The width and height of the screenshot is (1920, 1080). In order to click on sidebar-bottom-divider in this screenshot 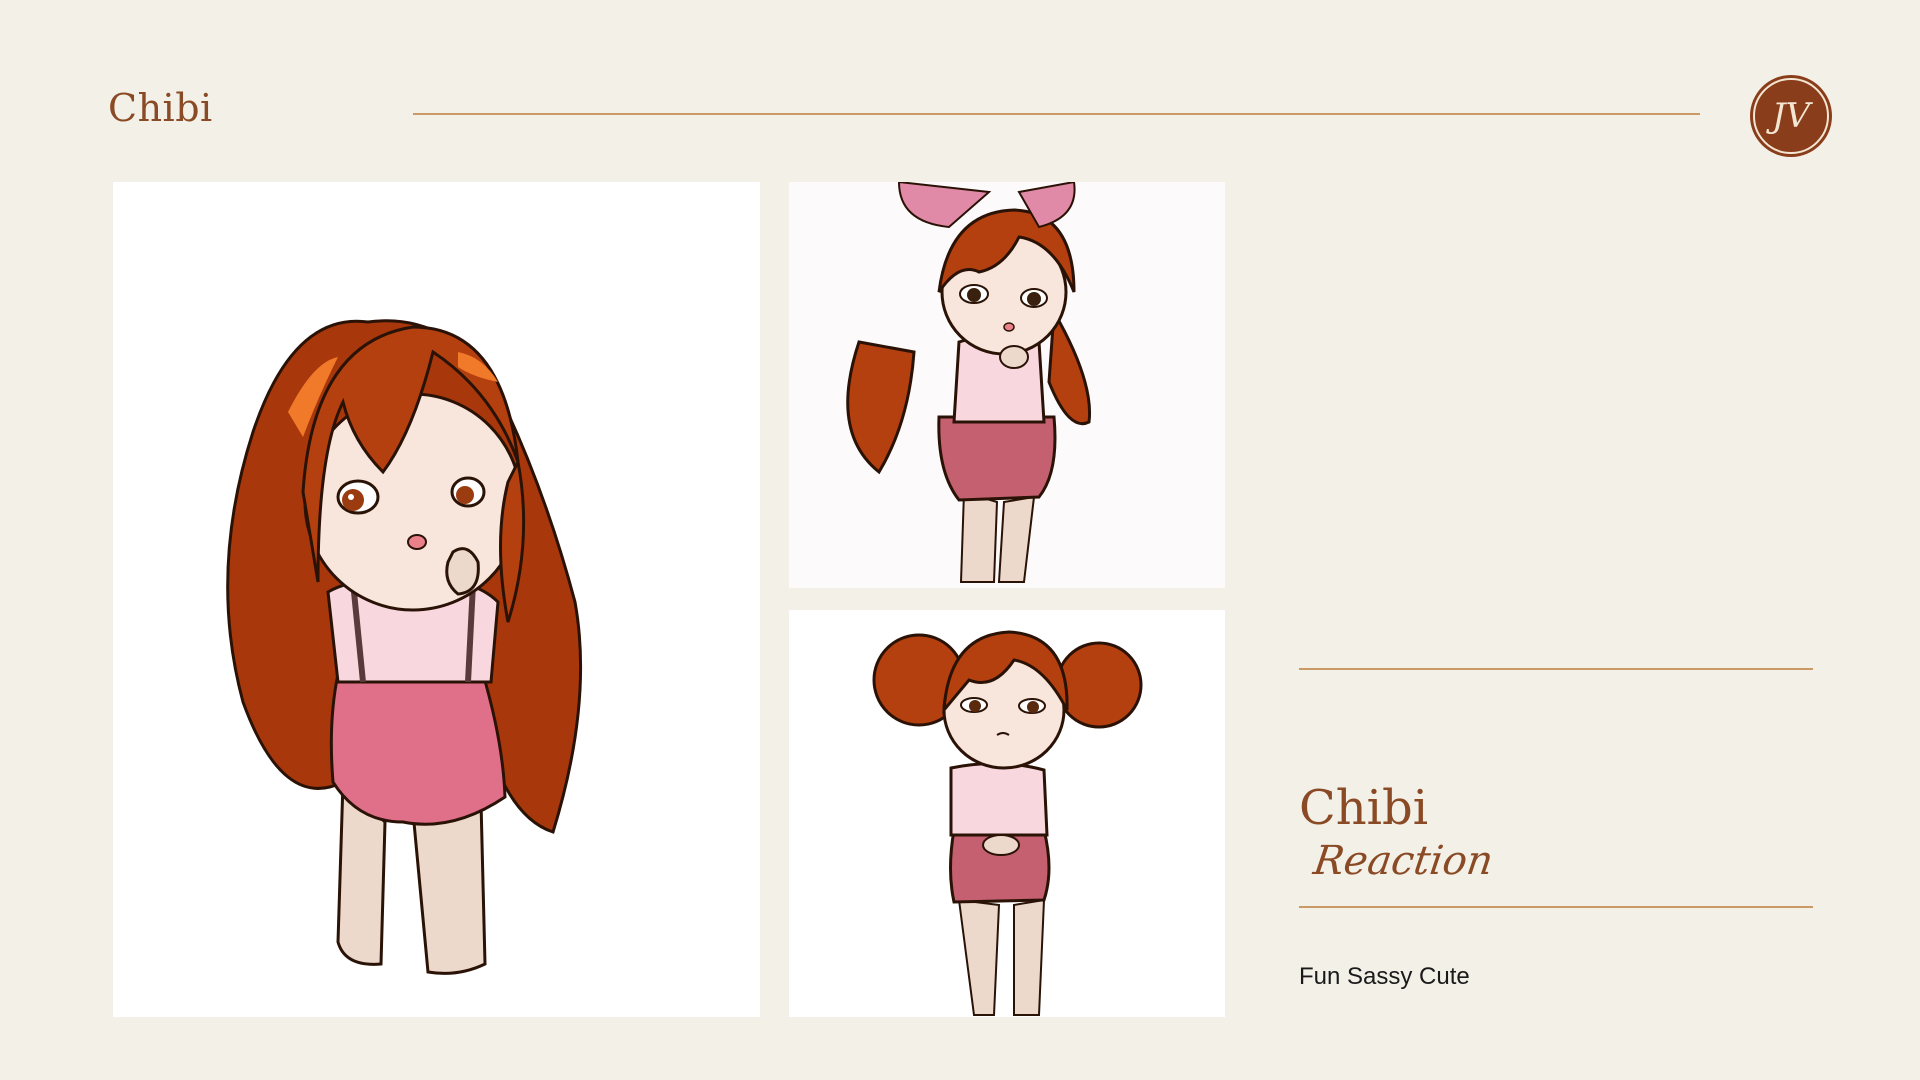, I will do `click(1556, 907)`.